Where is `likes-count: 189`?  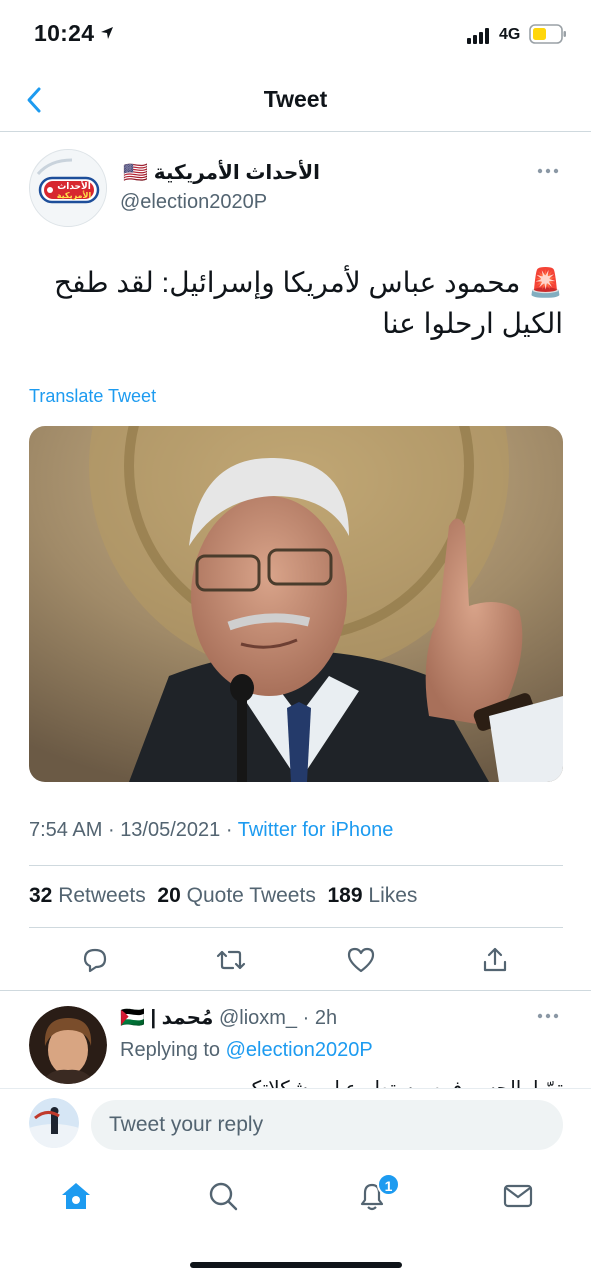
likes-count: 189 is located at coordinates (345, 895).